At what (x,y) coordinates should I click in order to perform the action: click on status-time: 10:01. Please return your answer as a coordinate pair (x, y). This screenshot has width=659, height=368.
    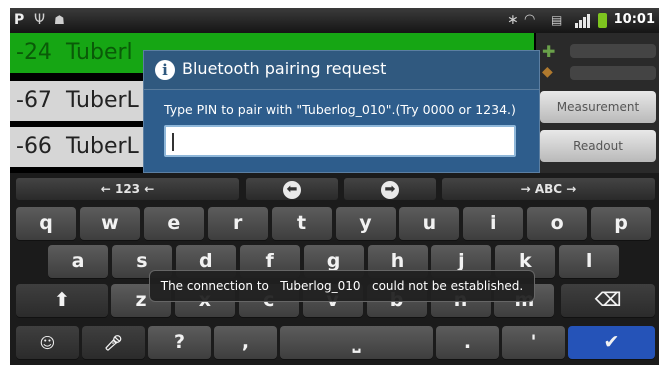
    Looking at the image, I should click on (634, 19).